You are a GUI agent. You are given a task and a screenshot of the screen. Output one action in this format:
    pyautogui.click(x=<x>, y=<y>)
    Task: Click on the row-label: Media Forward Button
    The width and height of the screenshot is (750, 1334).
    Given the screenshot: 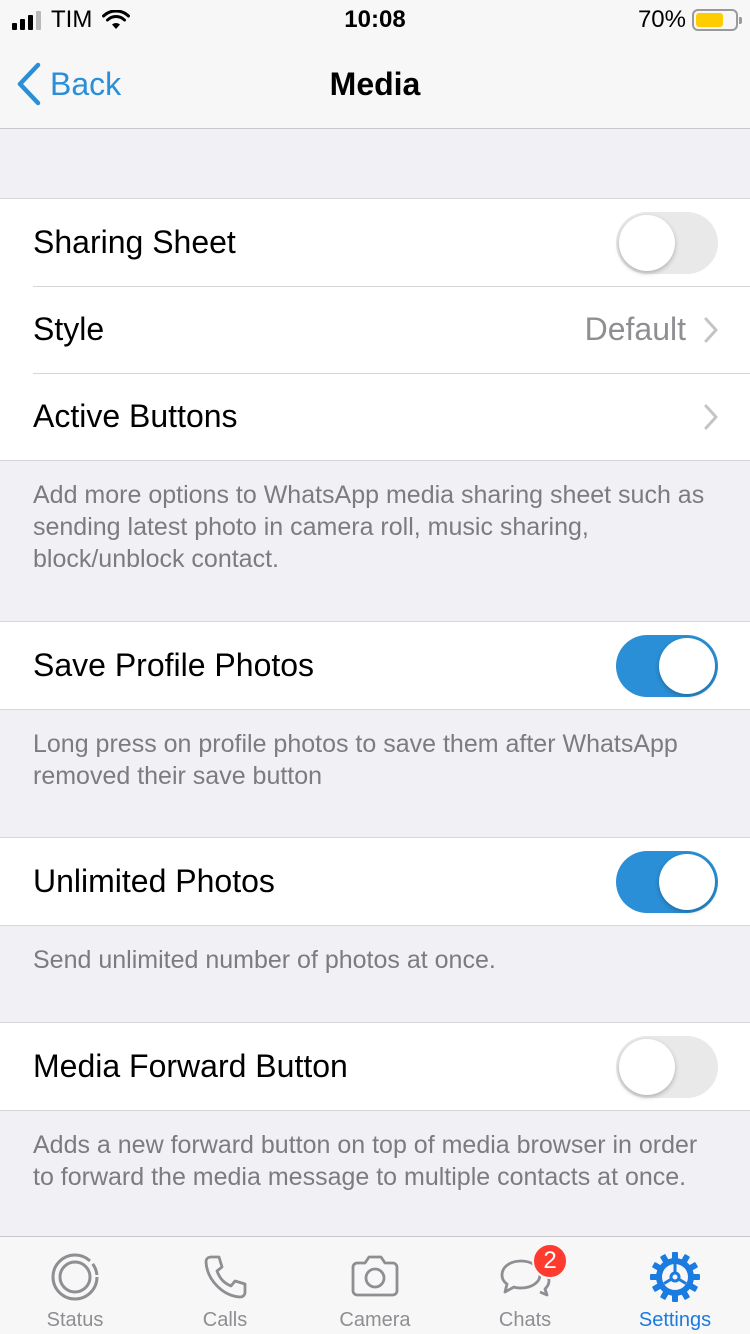 What is the action you would take?
    pyautogui.click(x=190, y=1066)
    